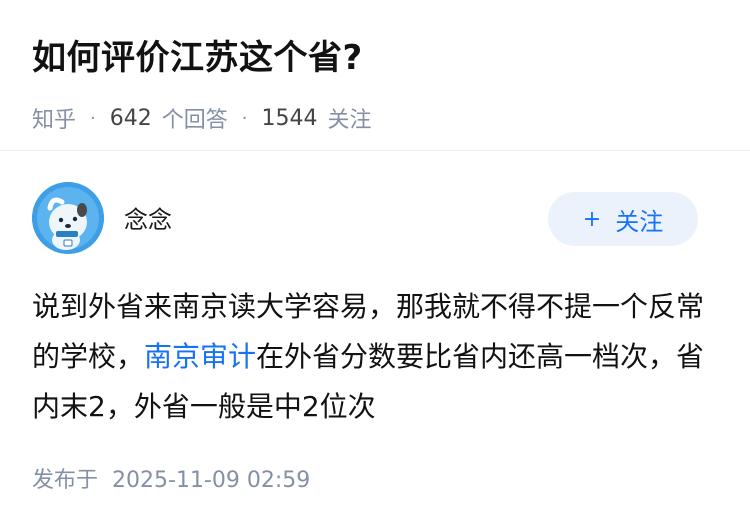 The width and height of the screenshot is (750, 530). I want to click on publish-timestamp: 2025-11-09 02:59, so click(211, 480).